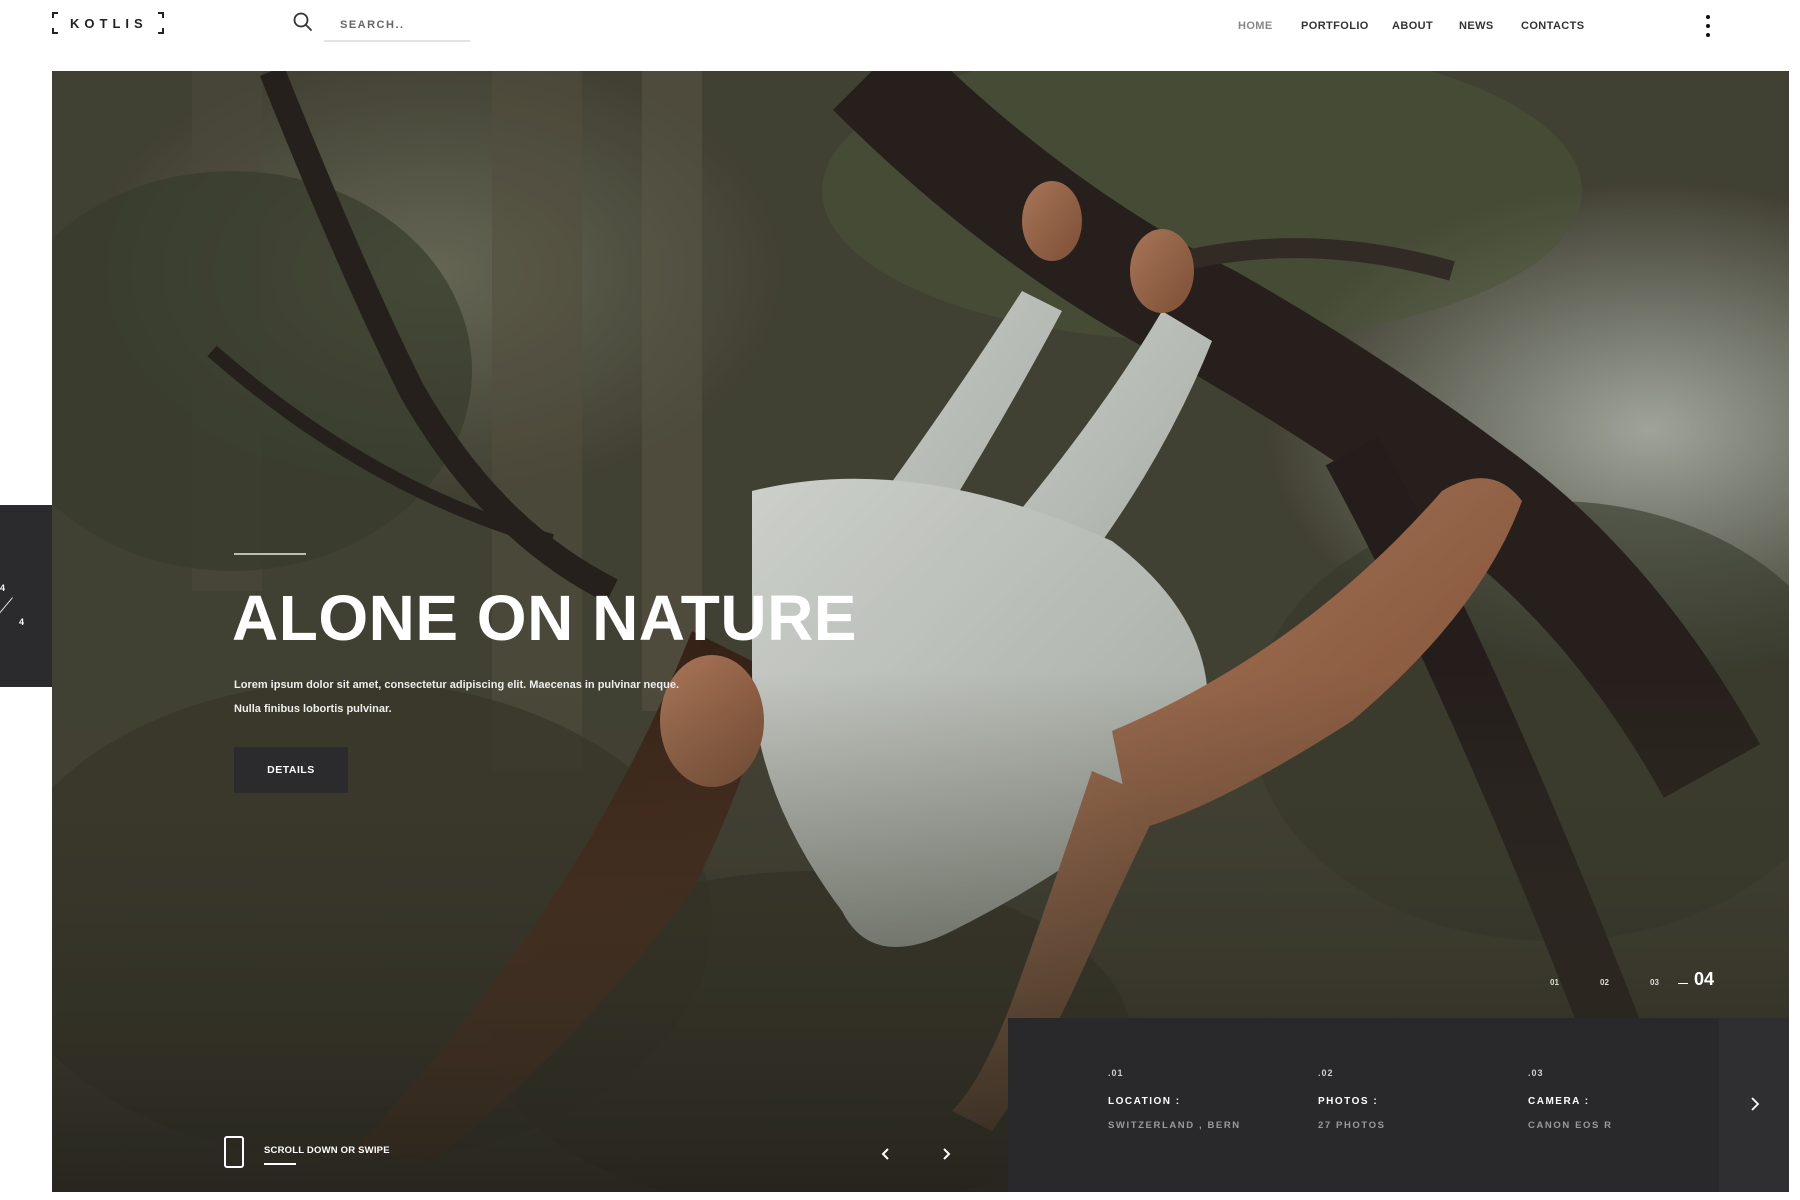  I want to click on slide-number-current: 04, so click(1704, 979).